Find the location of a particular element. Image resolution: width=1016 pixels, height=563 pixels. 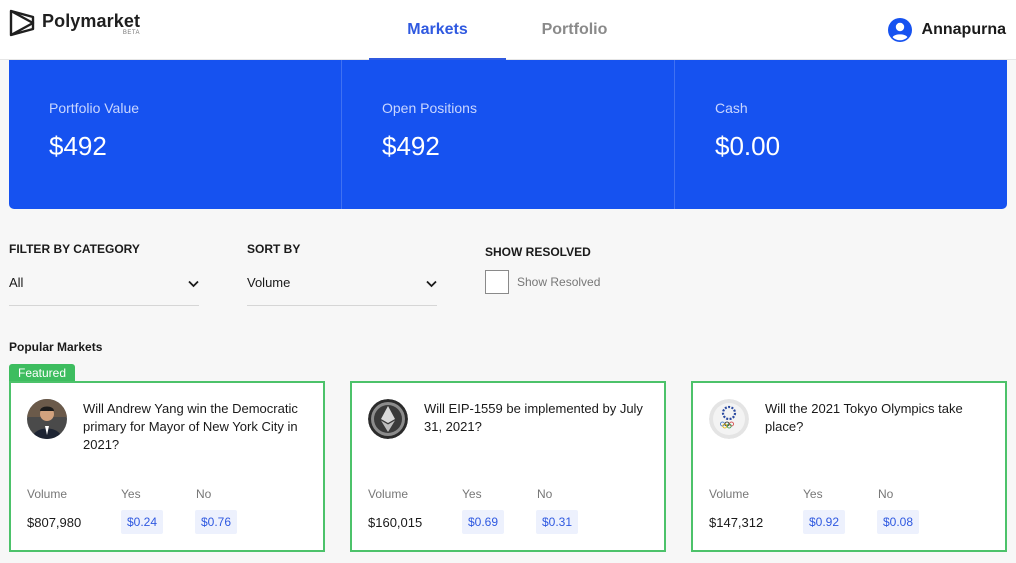

market-question: Will the 2021 Tokyo Olympics take place? is located at coordinates (864, 417).